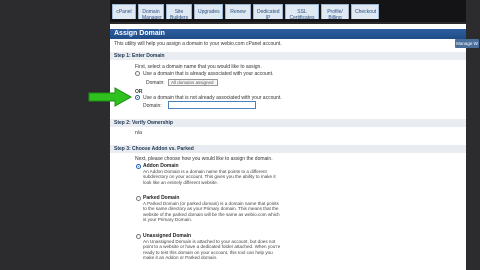 The height and width of the screenshot is (270, 480). Describe the element at coordinates (467, 43) in the screenshot. I see `manage-button: Manage W` at that location.